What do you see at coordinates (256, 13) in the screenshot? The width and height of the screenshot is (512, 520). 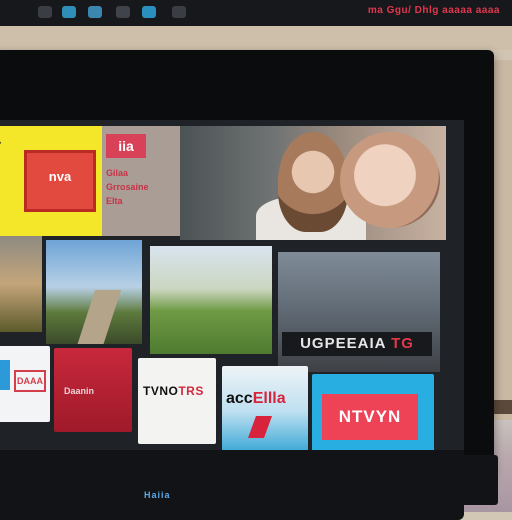 I see `status-bar: ma Ggu/ Dhlg aaaaa aaaa` at bounding box center [256, 13].